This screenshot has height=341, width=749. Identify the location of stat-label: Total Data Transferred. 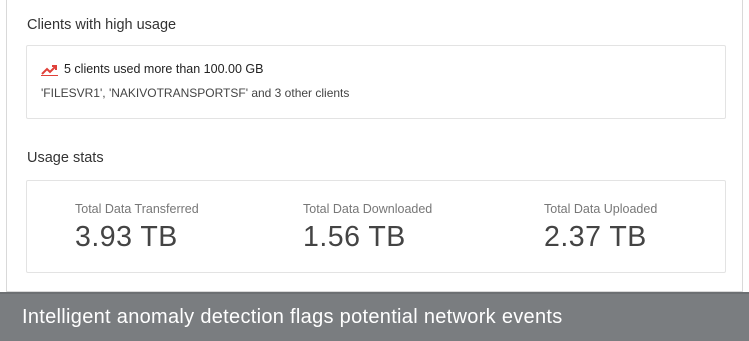
(137, 209).